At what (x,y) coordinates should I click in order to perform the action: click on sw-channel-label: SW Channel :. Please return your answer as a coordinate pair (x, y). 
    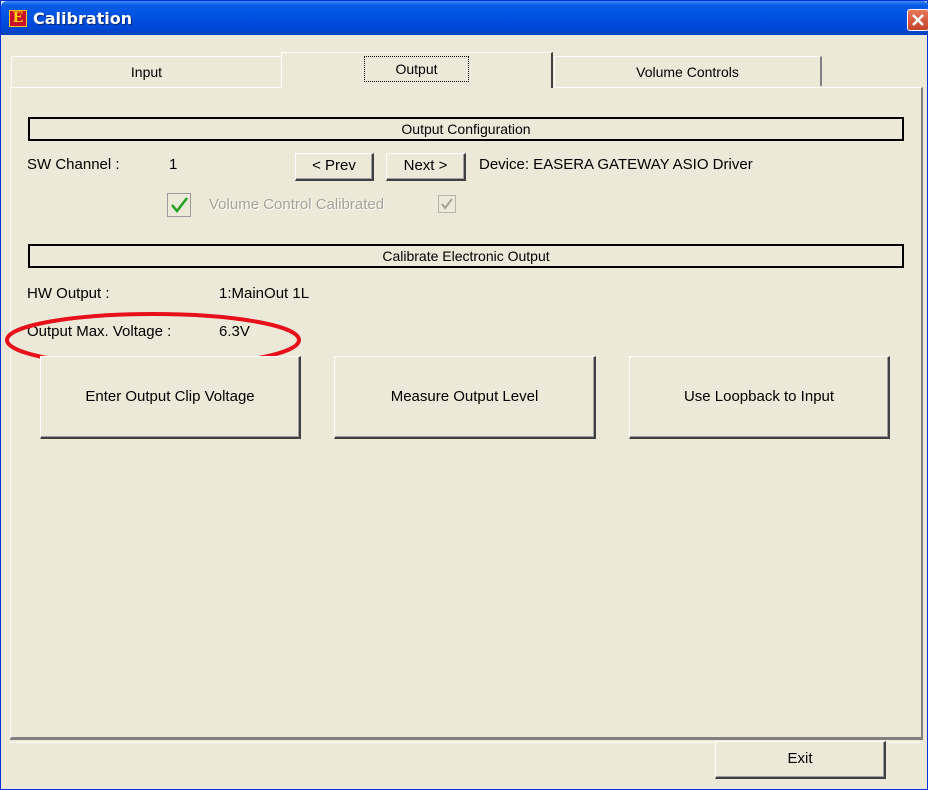
    Looking at the image, I should click on (73, 164).